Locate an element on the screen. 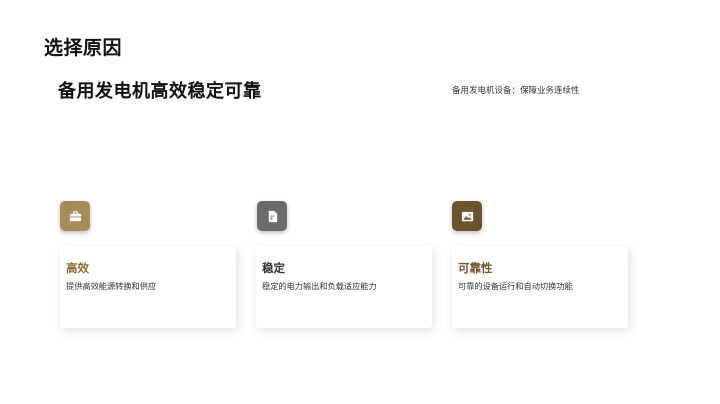 The width and height of the screenshot is (720, 404). image-icon is located at coordinates (467, 216).